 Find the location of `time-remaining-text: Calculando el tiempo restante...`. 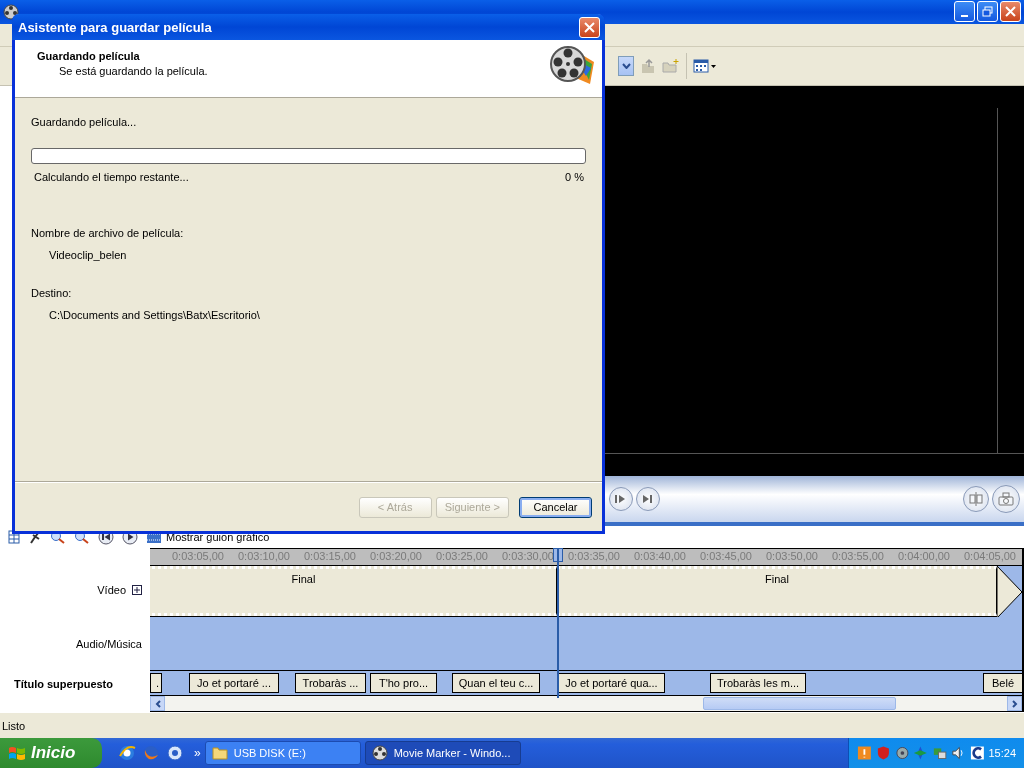

time-remaining-text: Calculando el tiempo restante... is located at coordinates (111, 177).